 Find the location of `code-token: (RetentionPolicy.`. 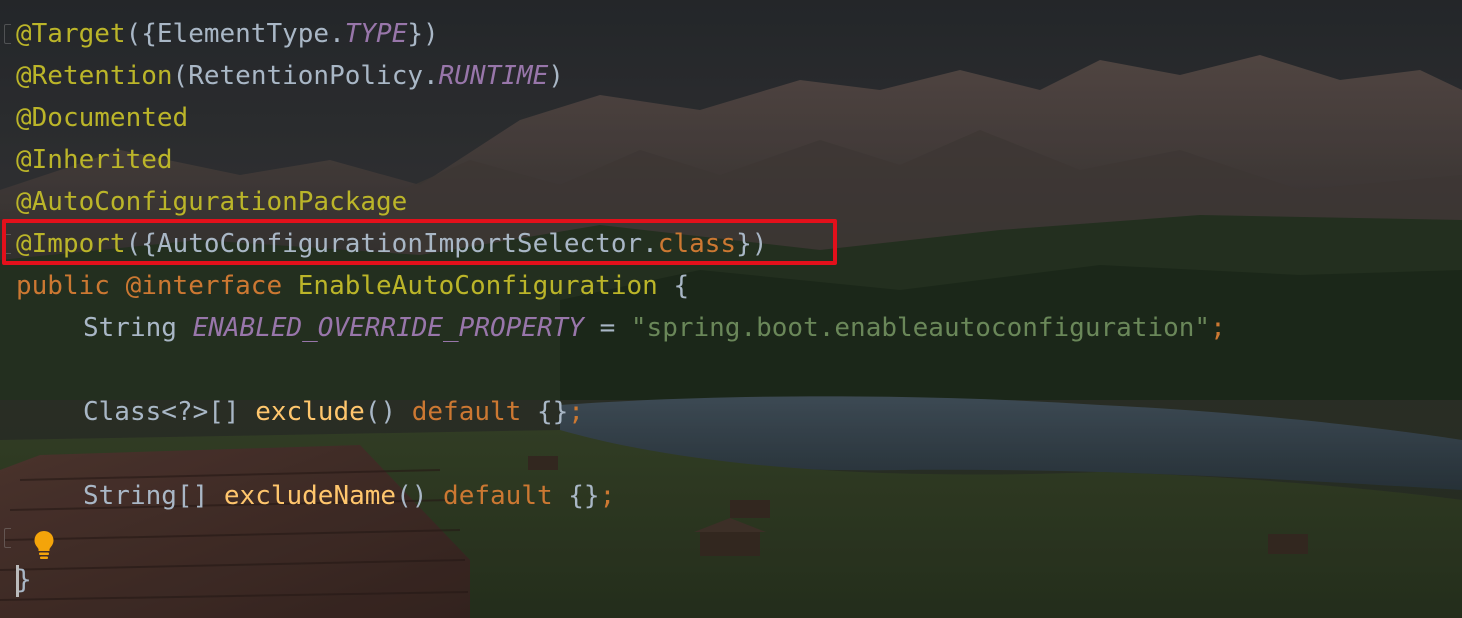

code-token: (RetentionPolicy. is located at coordinates (305, 76).